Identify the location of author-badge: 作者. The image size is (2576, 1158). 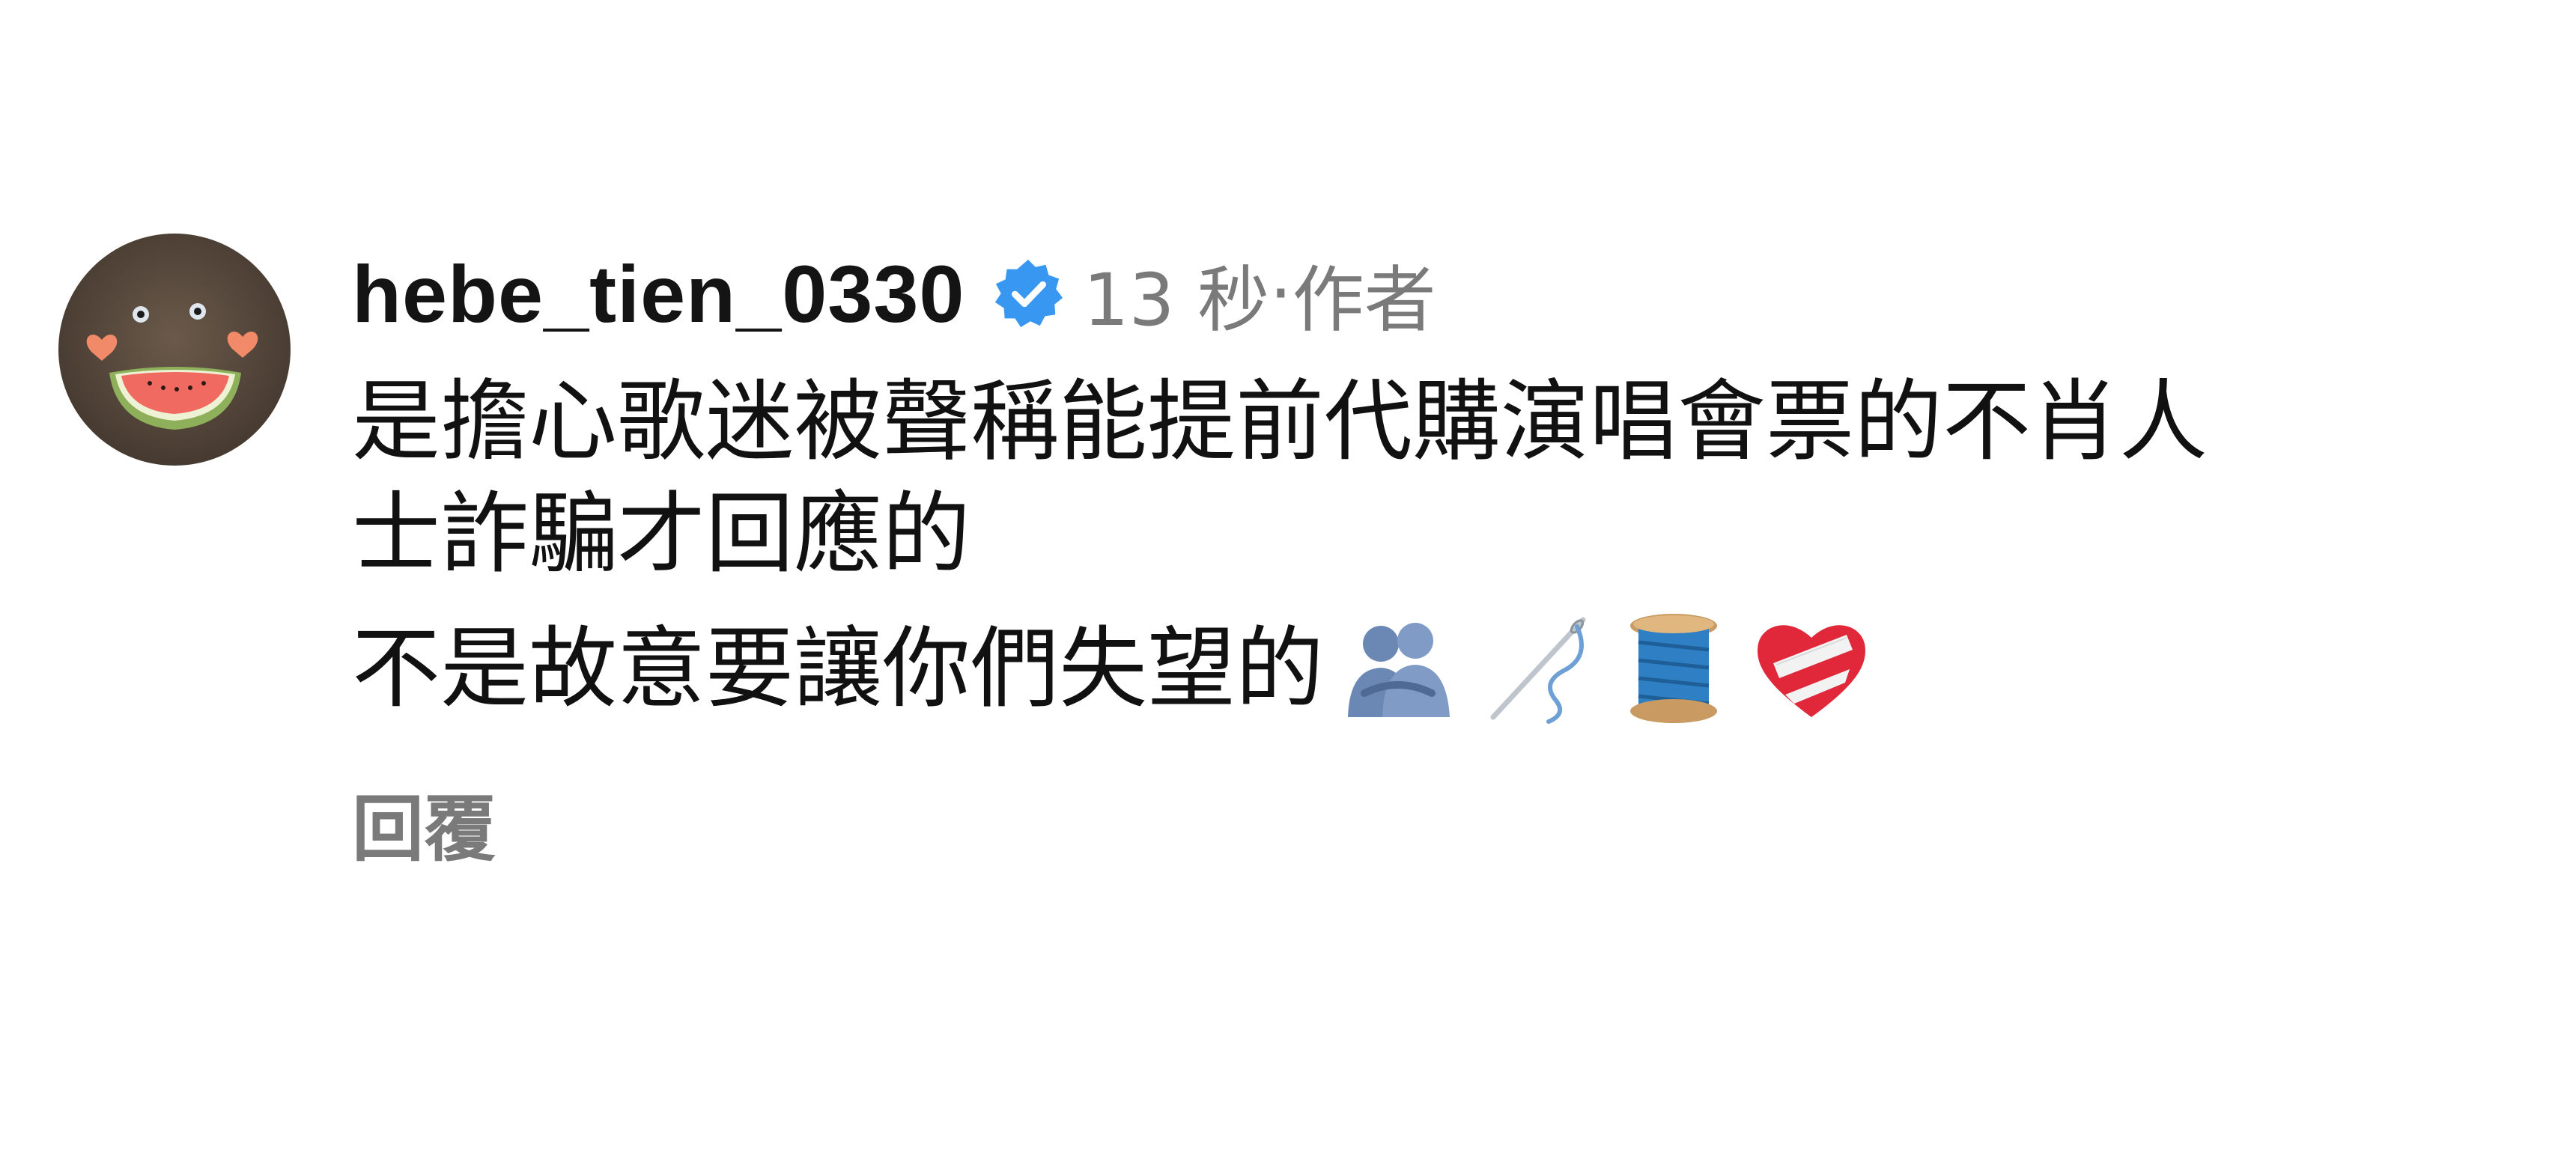
(1364, 299).